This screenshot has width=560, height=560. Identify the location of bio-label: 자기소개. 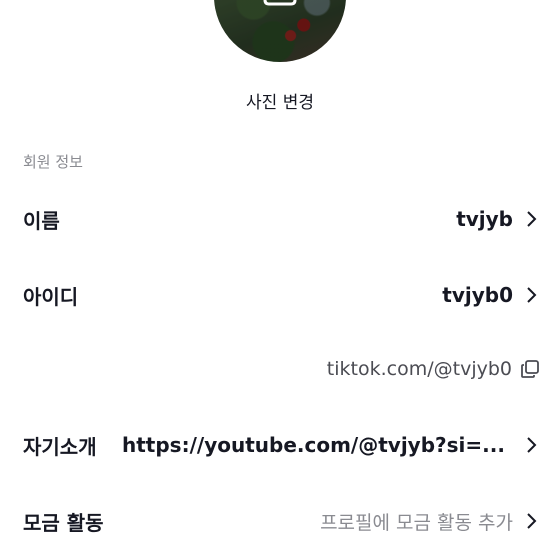
(60, 446).